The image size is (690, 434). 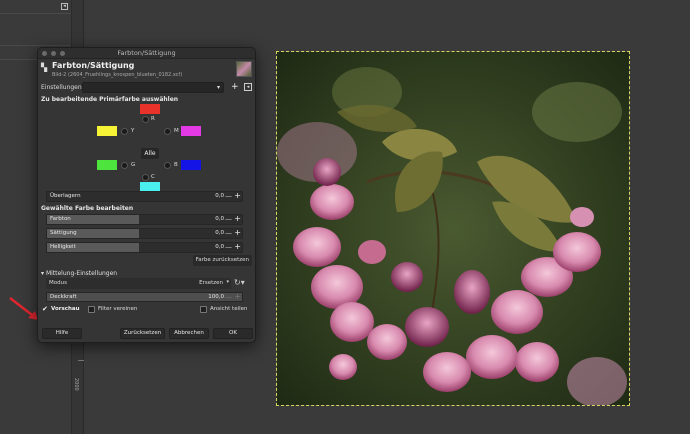 I want to click on lightness-row: Helligkeit 0,0 — +, so click(x=146, y=248).